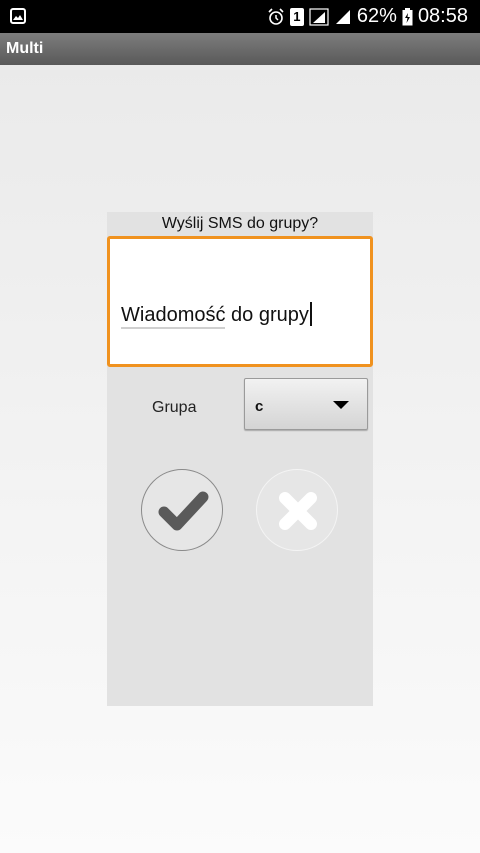 The image size is (480, 853). Describe the element at coordinates (240, 223) in the screenshot. I see `dialog-title: Wyślij SMS do grupy?` at that location.